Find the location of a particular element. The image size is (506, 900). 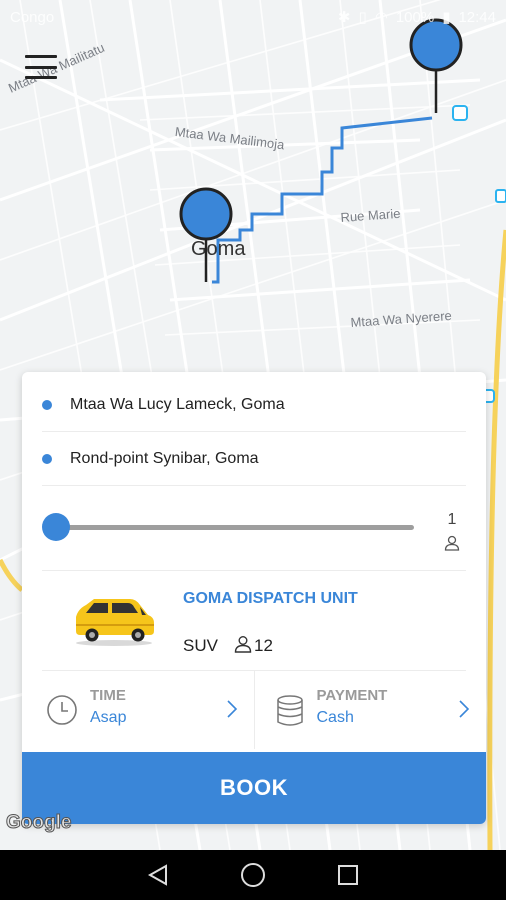

seat-count: 12 is located at coordinates (263, 645).